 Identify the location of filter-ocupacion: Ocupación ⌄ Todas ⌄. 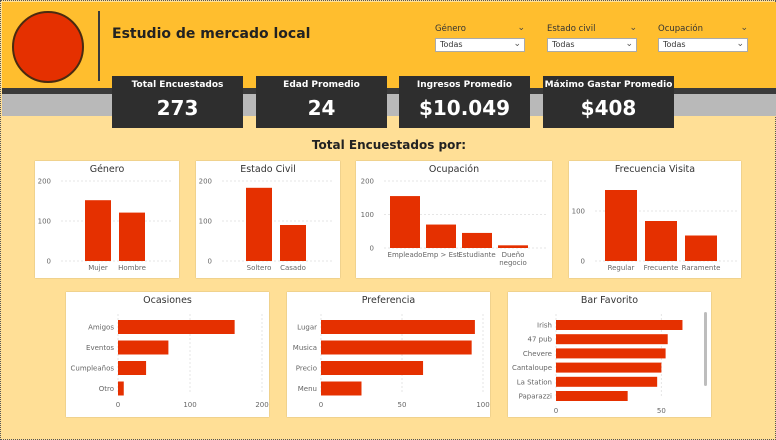
(703, 37).